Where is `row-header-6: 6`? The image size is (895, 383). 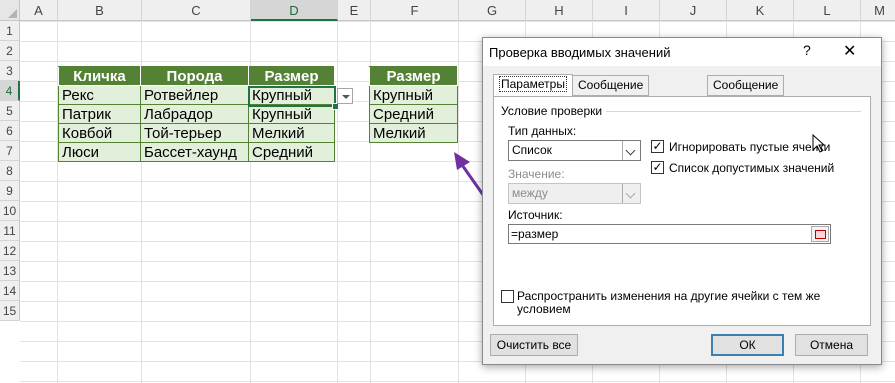 row-header-6: 6 is located at coordinates (10, 131).